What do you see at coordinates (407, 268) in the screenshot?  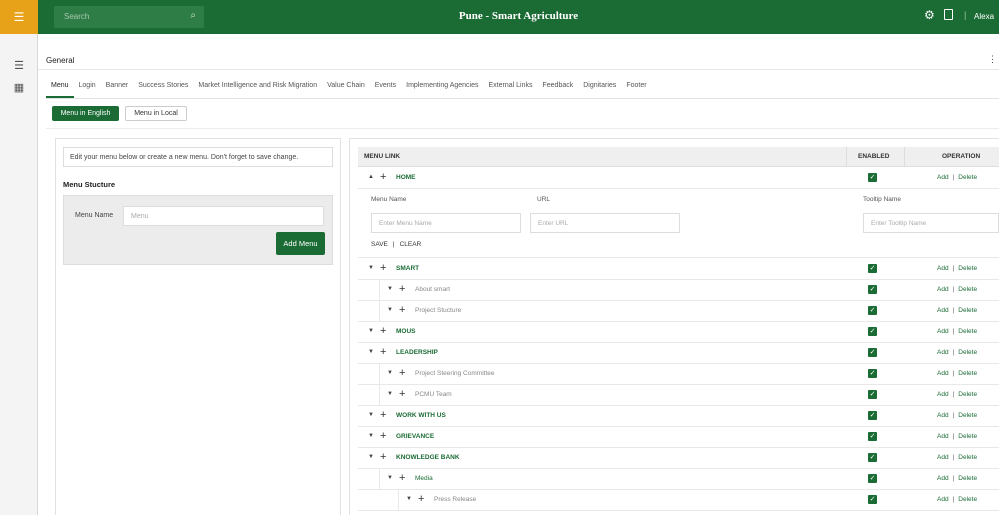 I see `menu-item-label: SMART` at bounding box center [407, 268].